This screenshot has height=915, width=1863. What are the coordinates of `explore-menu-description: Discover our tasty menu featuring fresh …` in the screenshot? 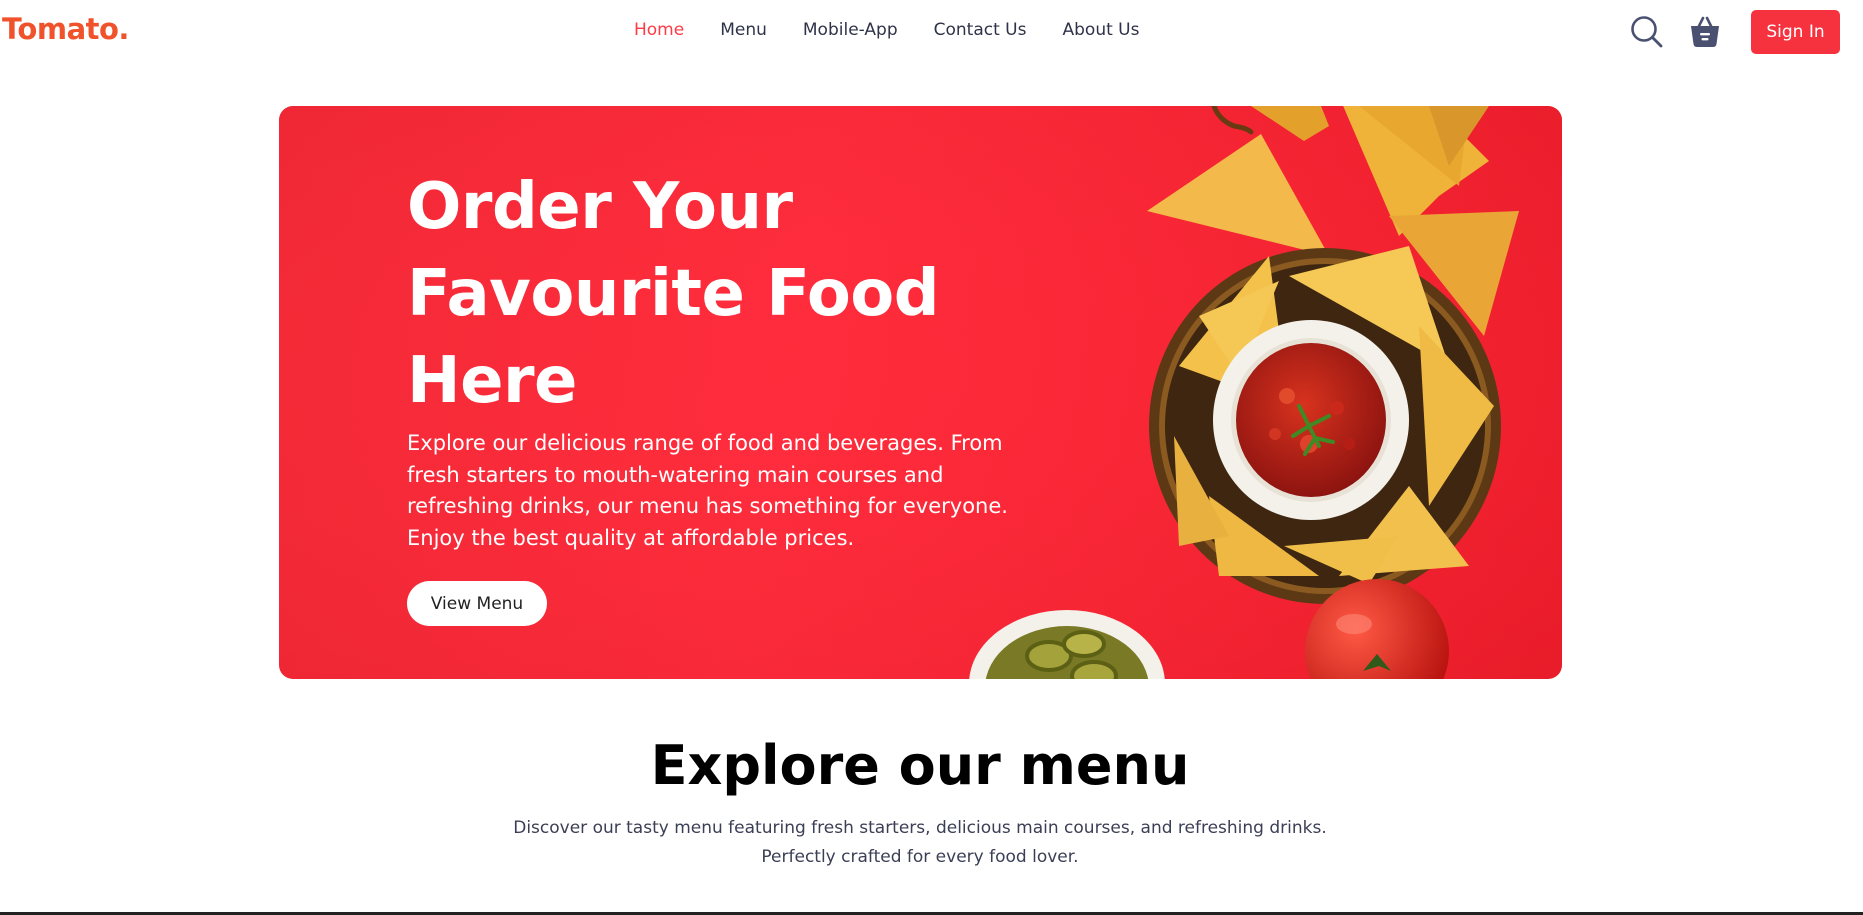 It's located at (920, 843).